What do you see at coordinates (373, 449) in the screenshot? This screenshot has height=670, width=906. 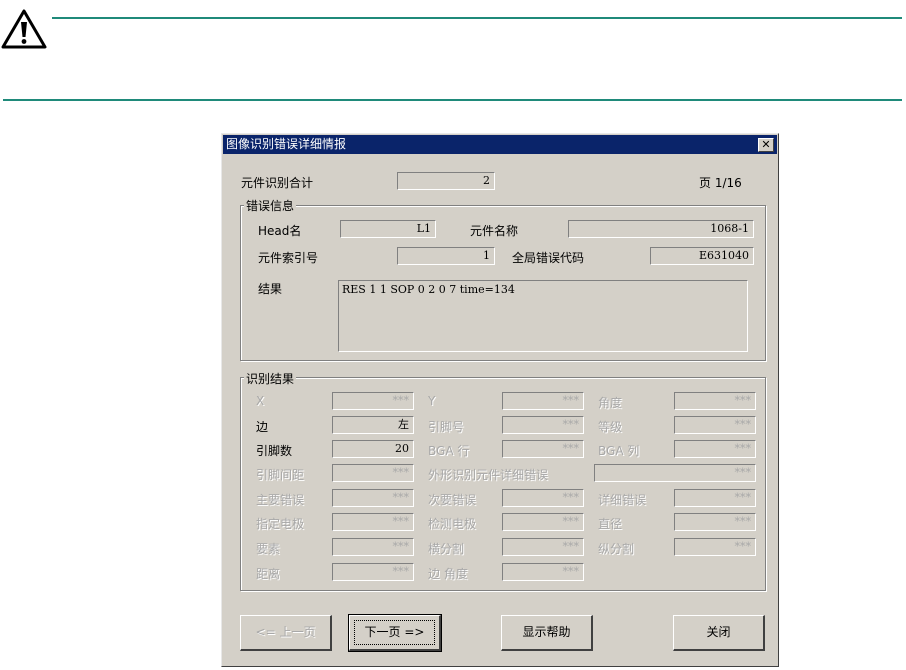 I see `pin-count-field: 20` at bounding box center [373, 449].